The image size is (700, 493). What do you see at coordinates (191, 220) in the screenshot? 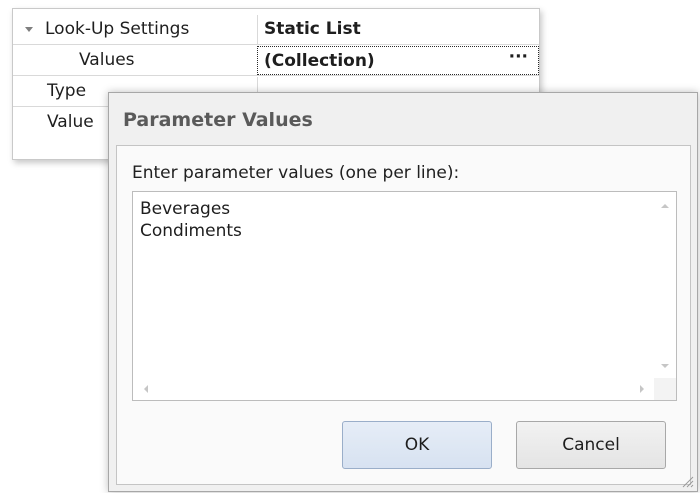
I see `values-text: Beverages Condiments` at bounding box center [191, 220].